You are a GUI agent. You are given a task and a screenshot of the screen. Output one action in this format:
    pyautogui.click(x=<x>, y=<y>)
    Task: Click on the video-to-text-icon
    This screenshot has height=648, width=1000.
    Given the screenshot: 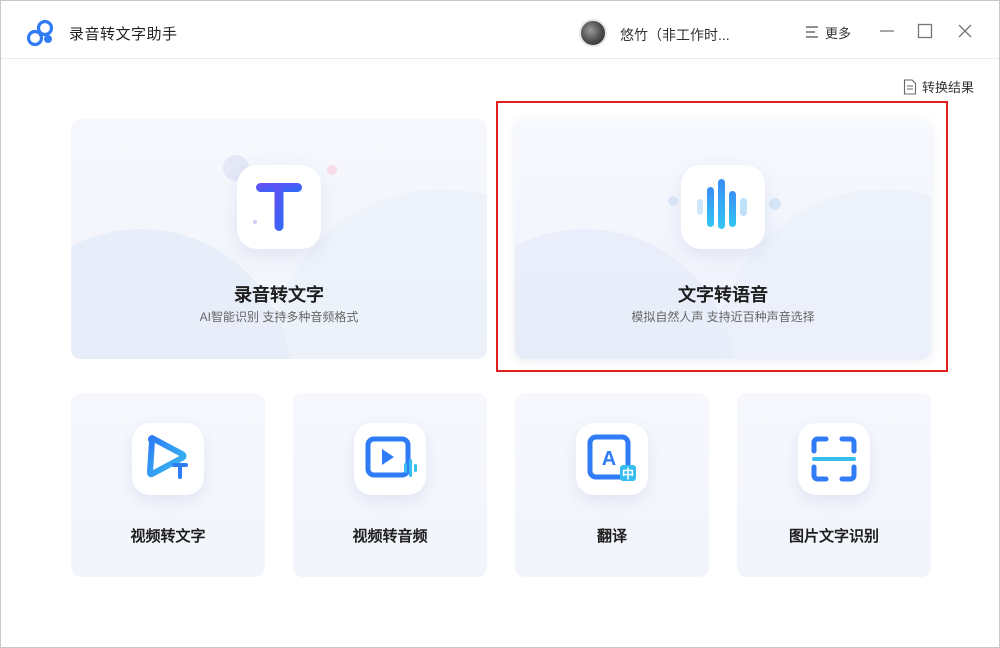 What is the action you would take?
    pyautogui.click(x=167, y=457)
    